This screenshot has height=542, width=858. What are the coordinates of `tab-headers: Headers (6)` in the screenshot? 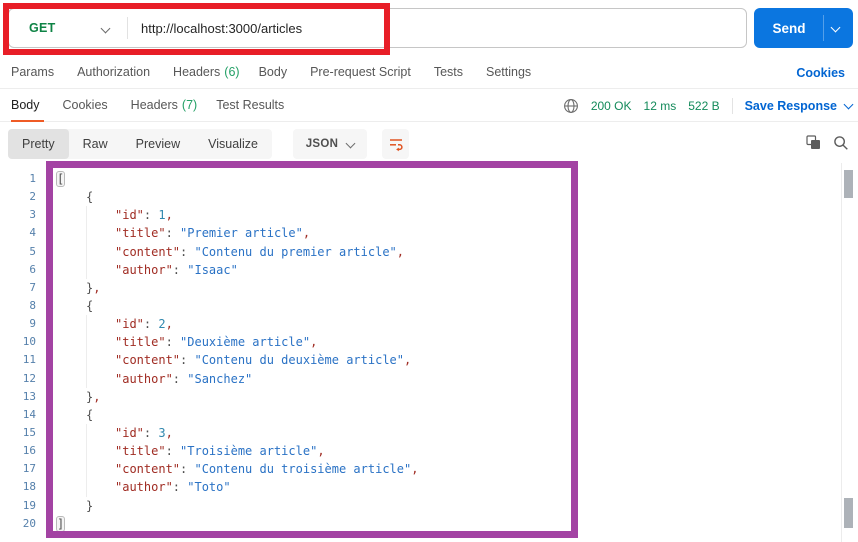 It's located at (206, 72).